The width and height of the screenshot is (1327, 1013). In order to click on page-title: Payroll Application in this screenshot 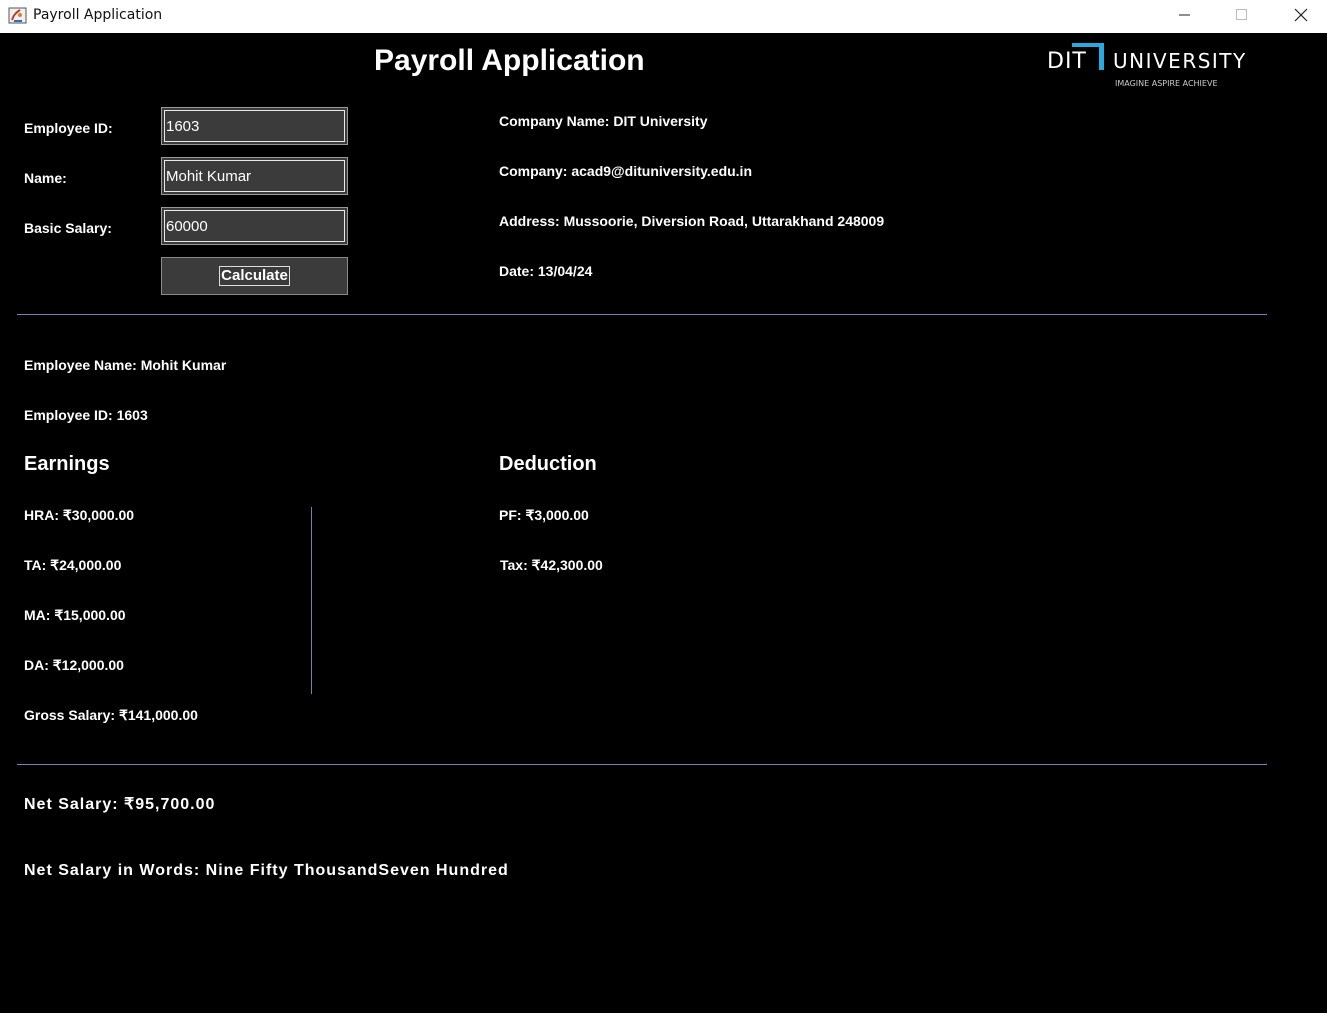, I will do `click(509, 60)`.